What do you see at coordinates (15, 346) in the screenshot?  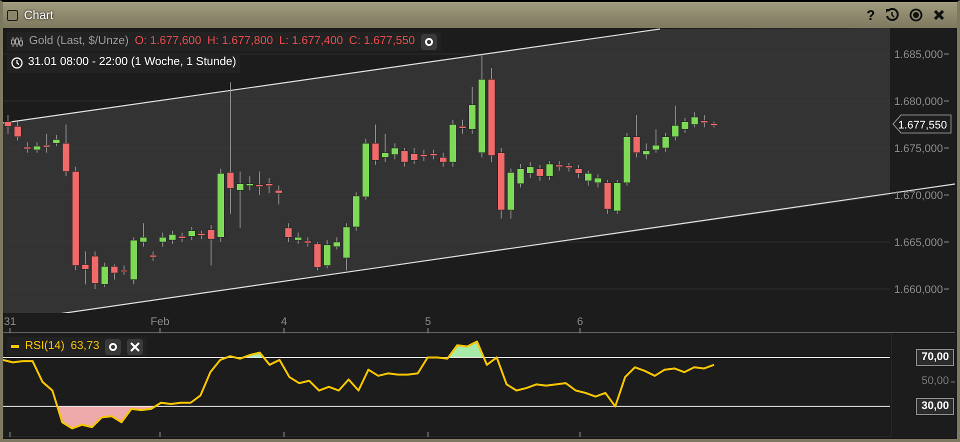 I see `rsi-legend-swatch` at bounding box center [15, 346].